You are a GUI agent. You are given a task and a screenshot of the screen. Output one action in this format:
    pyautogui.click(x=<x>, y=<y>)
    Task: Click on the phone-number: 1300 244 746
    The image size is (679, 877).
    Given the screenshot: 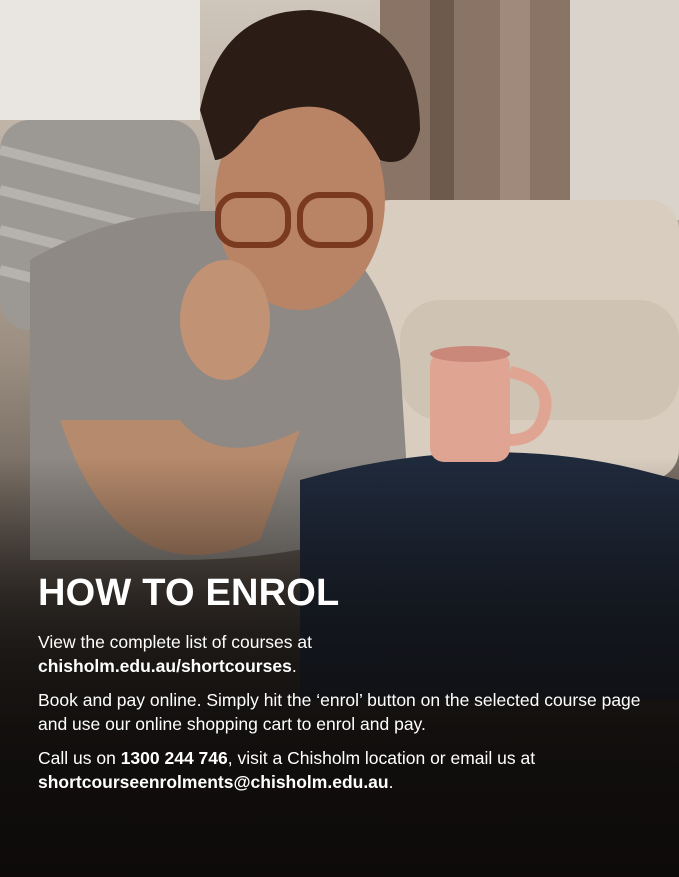 What is the action you would take?
    pyautogui.click(x=174, y=758)
    